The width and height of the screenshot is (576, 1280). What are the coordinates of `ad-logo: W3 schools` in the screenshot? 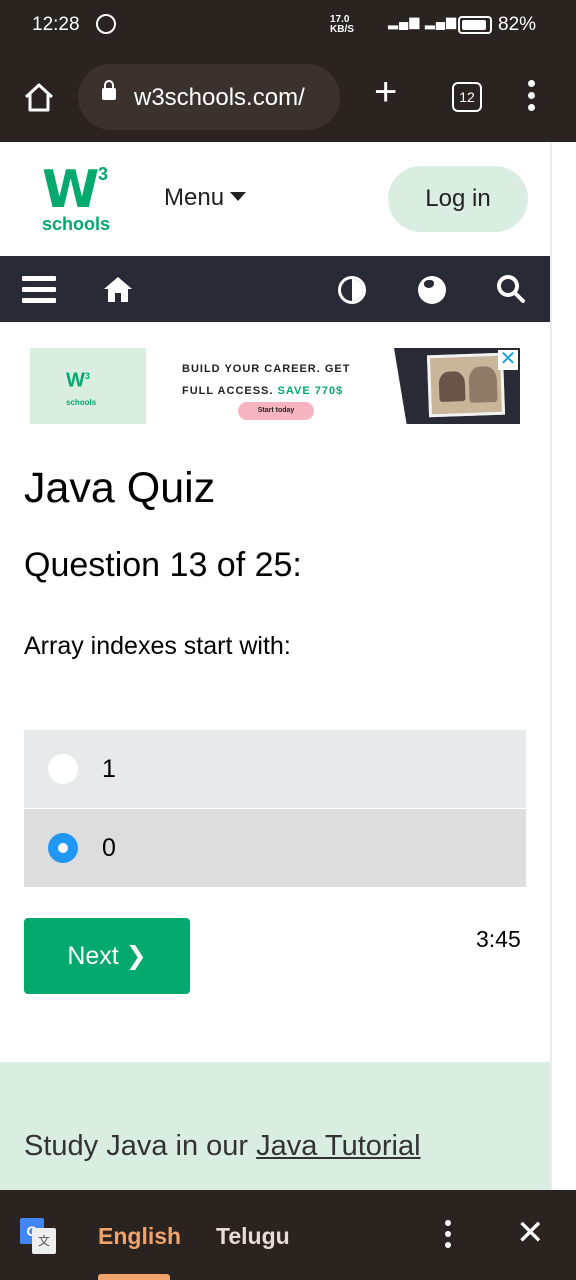 It's located at (81, 389).